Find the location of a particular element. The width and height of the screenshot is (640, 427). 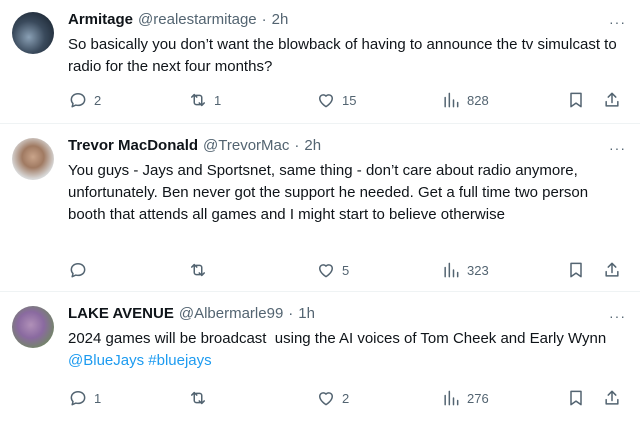

tweet-links: @BlueJays #bluejays is located at coordinates (140, 360).